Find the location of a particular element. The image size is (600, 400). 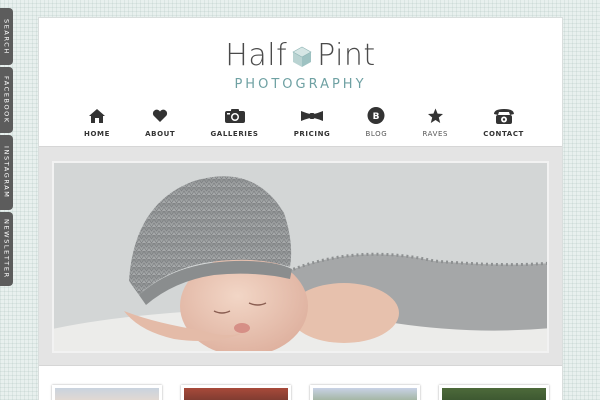

nav-item-galleries: GALLERIES is located at coordinates (234, 122).